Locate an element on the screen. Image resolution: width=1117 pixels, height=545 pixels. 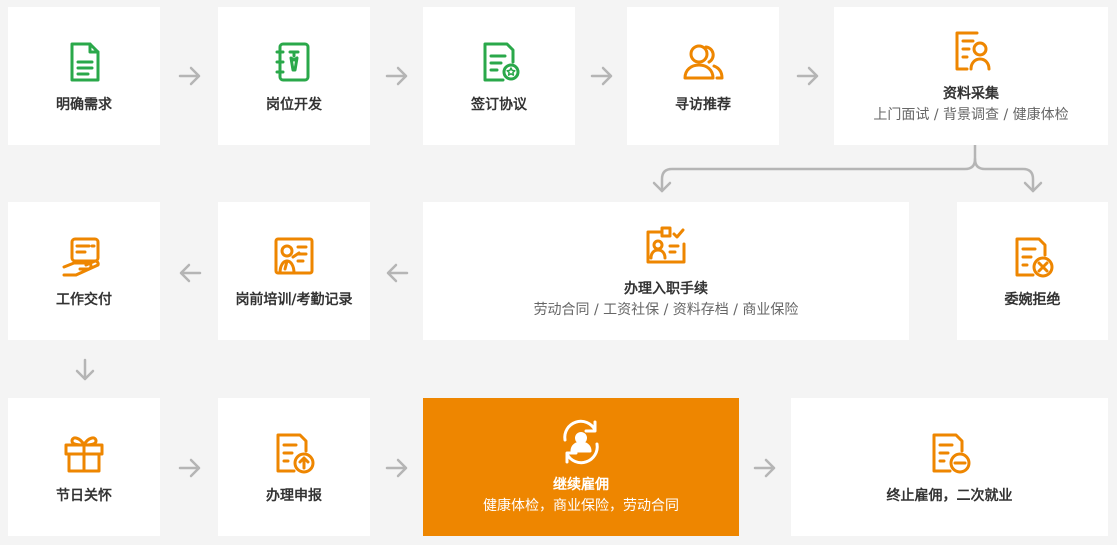
step-work-delivery: 工作交付 is located at coordinates (84, 271).